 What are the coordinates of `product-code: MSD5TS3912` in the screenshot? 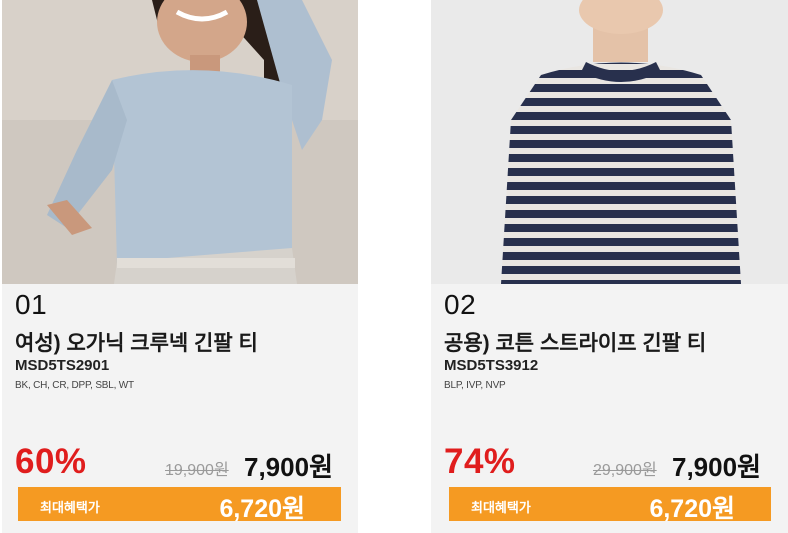 It's located at (491, 365).